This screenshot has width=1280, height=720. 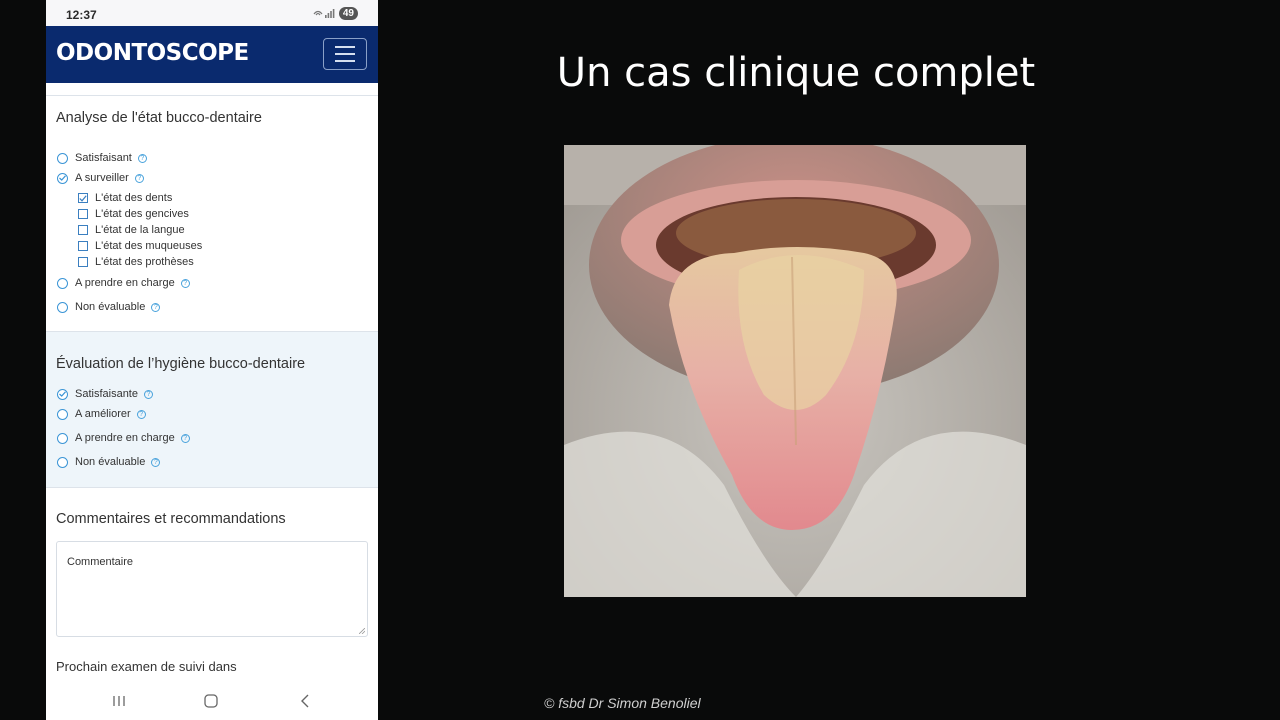 I want to click on recent-apps-button, so click(x=119, y=701).